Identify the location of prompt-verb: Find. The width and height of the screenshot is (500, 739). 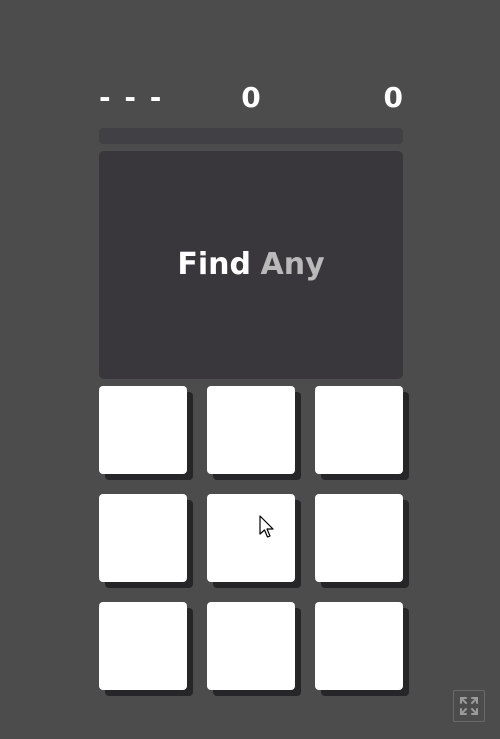
(214, 264).